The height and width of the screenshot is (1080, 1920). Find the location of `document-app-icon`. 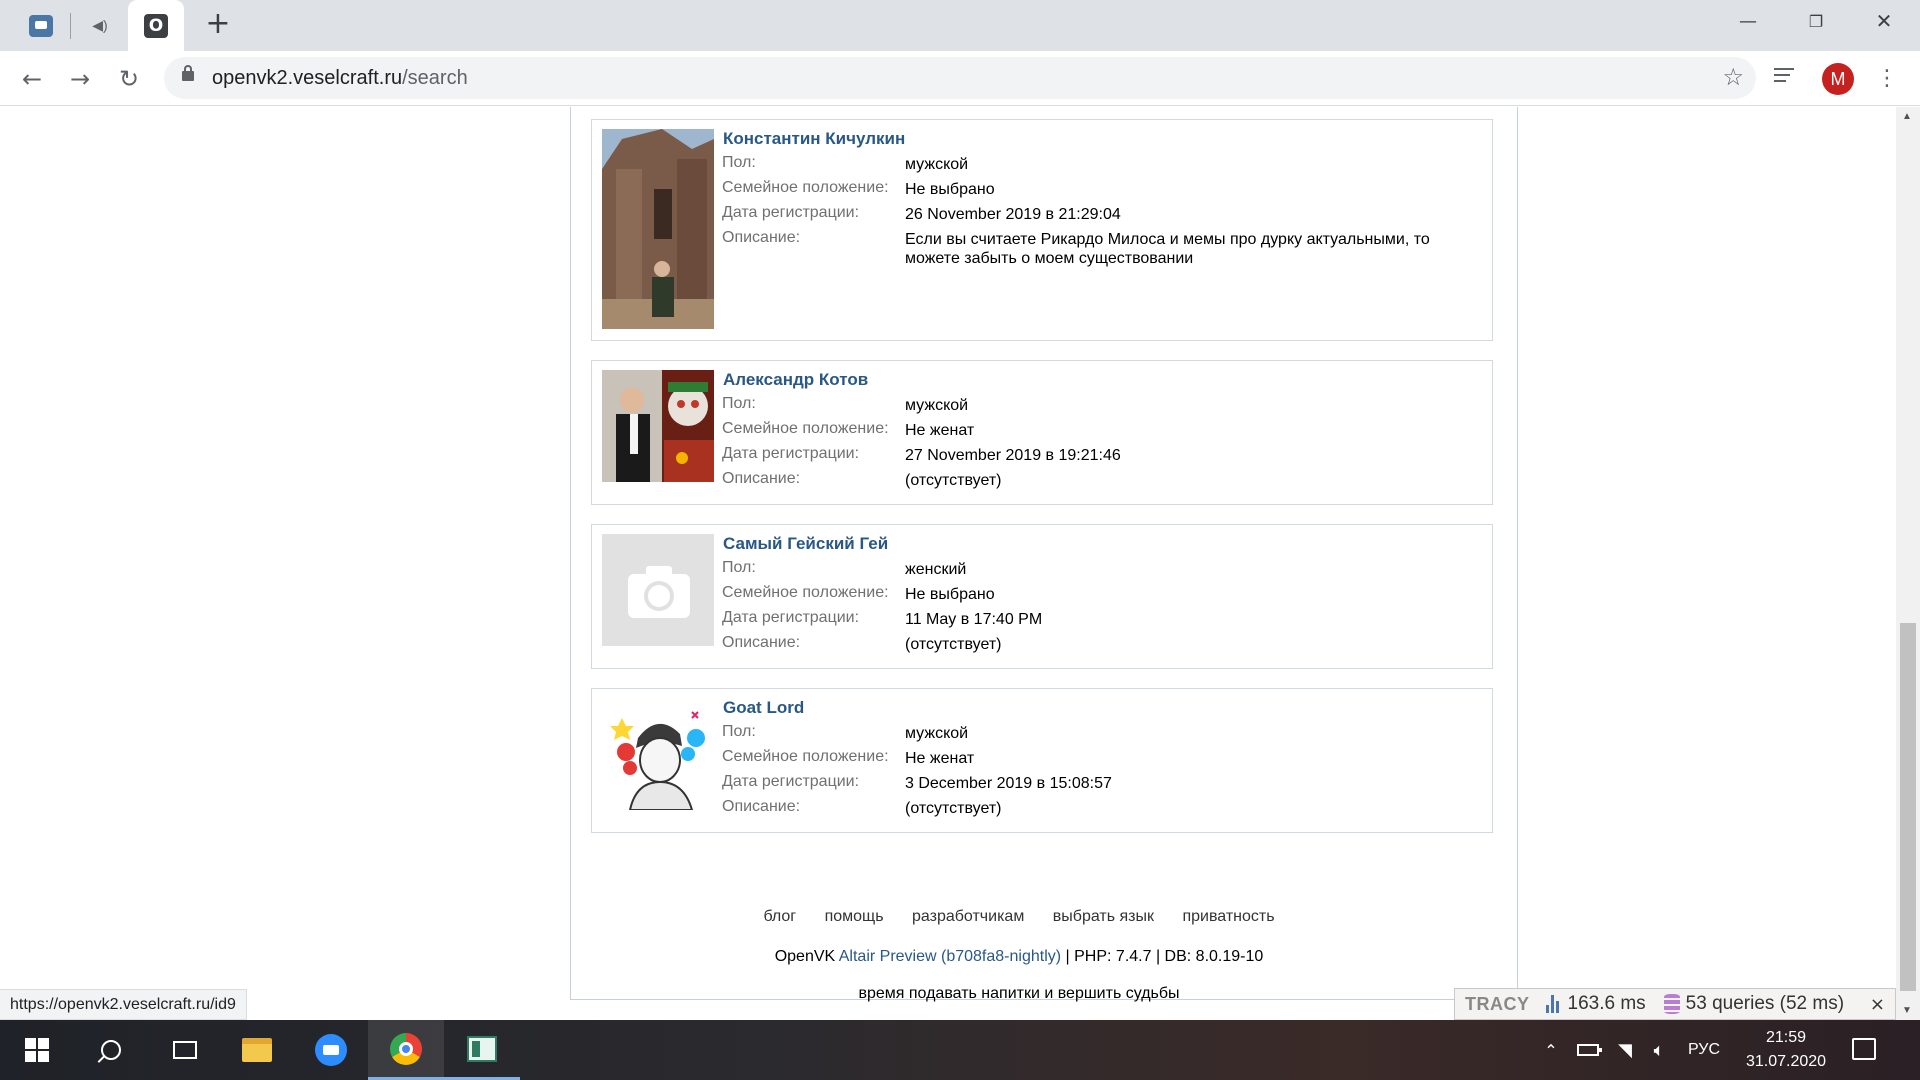

document-app-icon is located at coordinates (482, 1048).